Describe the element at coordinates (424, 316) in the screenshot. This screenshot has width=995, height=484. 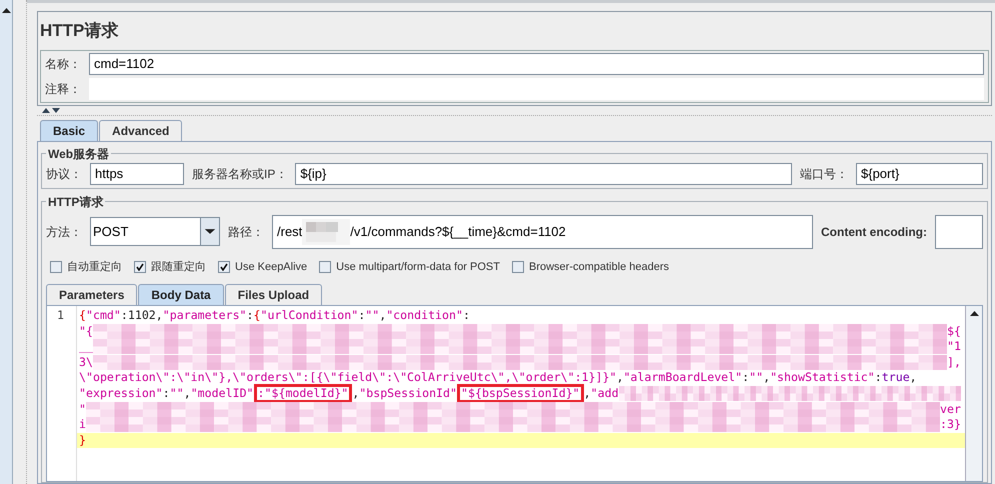
I see `code-token: "condition"` at that location.